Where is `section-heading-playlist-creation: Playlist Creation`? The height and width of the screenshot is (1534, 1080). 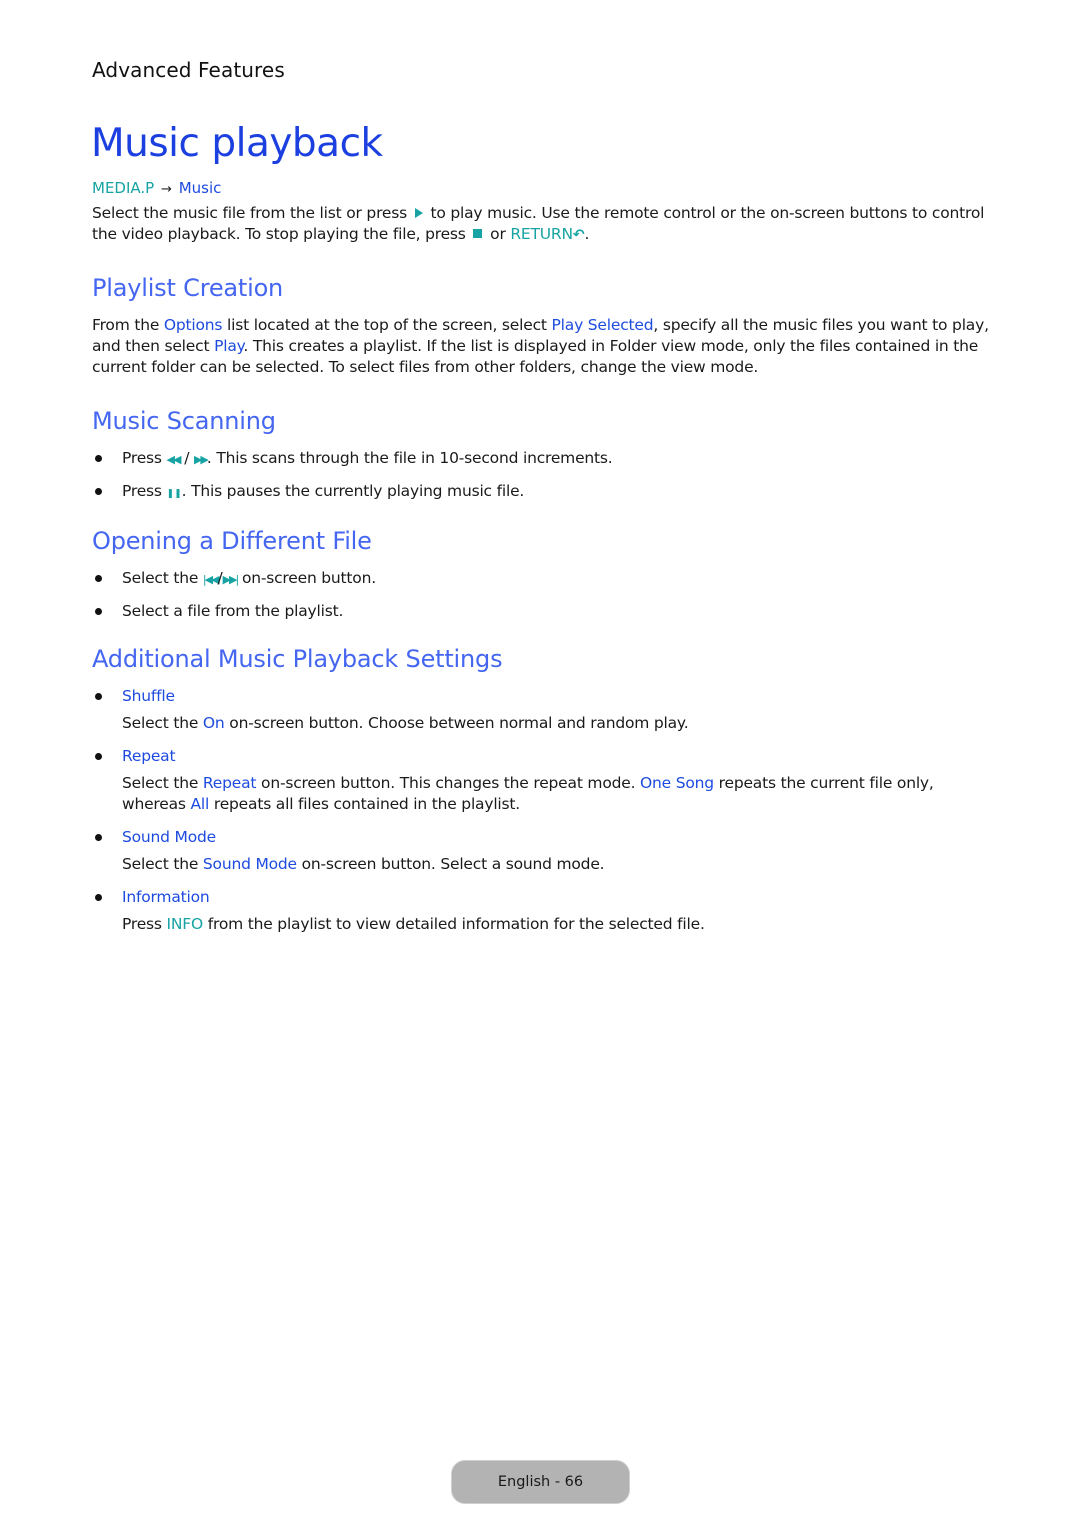
section-heading-playlist-creation: Playlist Creation is located at coordinates (188, 288).